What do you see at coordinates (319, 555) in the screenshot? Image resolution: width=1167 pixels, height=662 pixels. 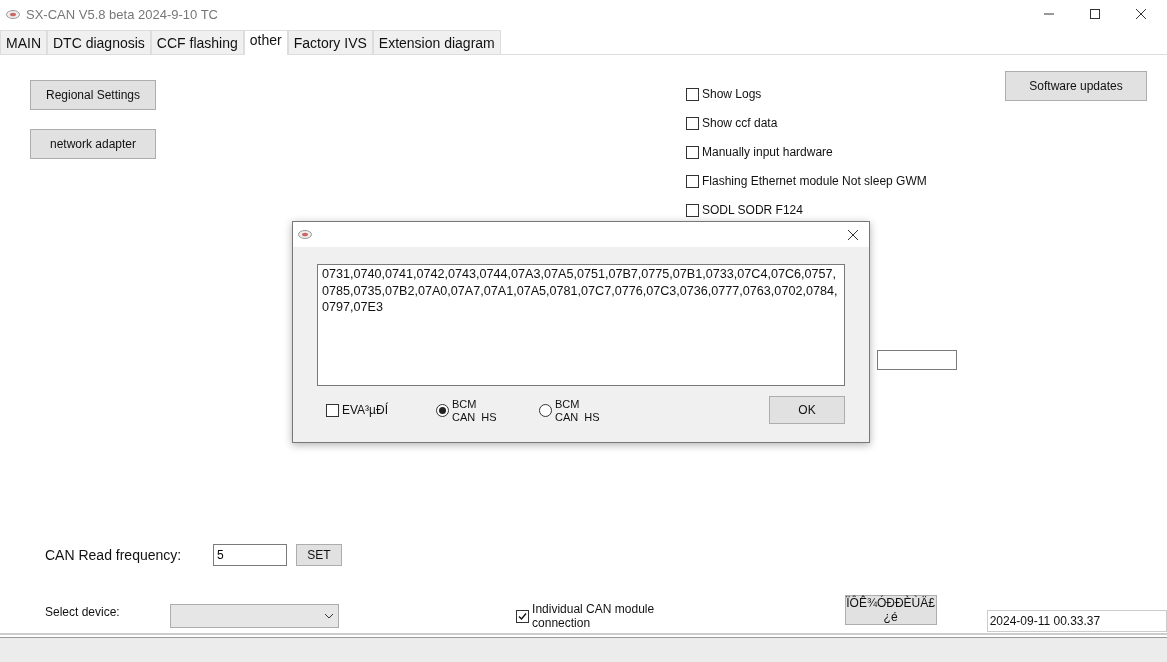 I see `set-button: SET` at bounding box center [319, 555].